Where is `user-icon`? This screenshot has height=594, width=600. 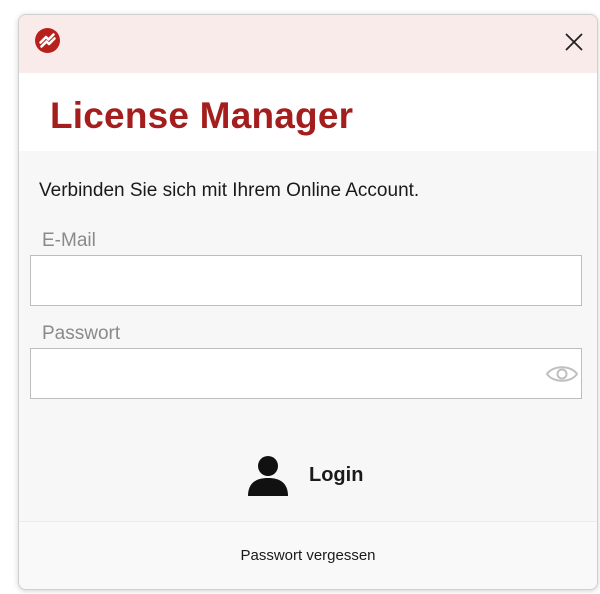 user-icon is located at coordinates (268, 475).